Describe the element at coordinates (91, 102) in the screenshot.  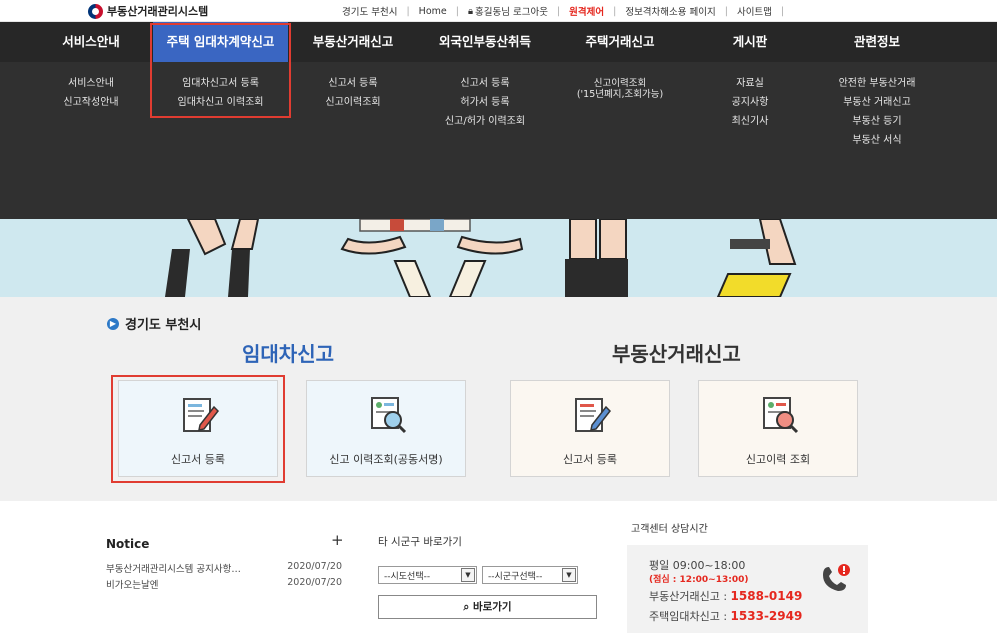
I see `submenu-item: 신고작성안내` at that location.